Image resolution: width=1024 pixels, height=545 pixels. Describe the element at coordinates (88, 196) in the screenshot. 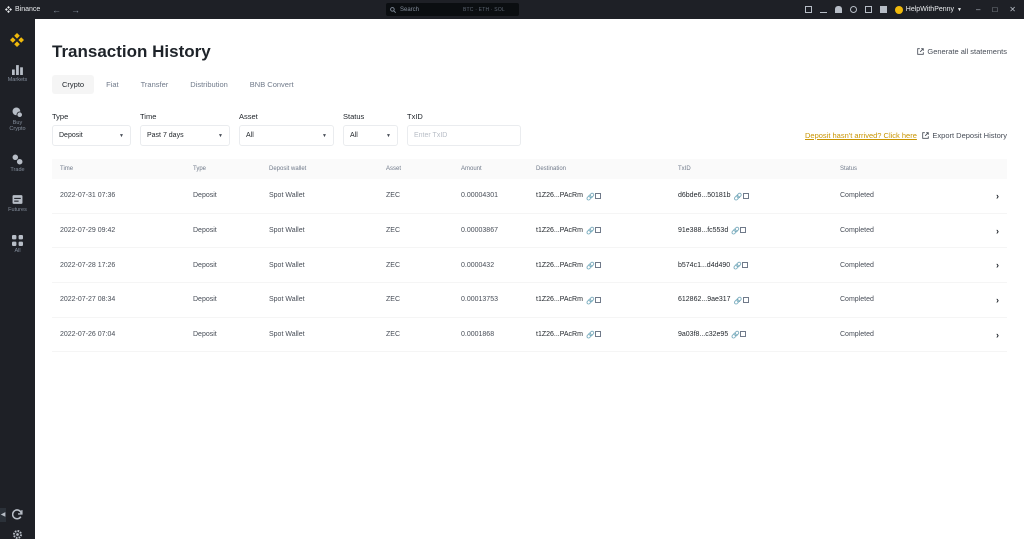

I see `cell-time: 2022-07-31 07:36` at that location.